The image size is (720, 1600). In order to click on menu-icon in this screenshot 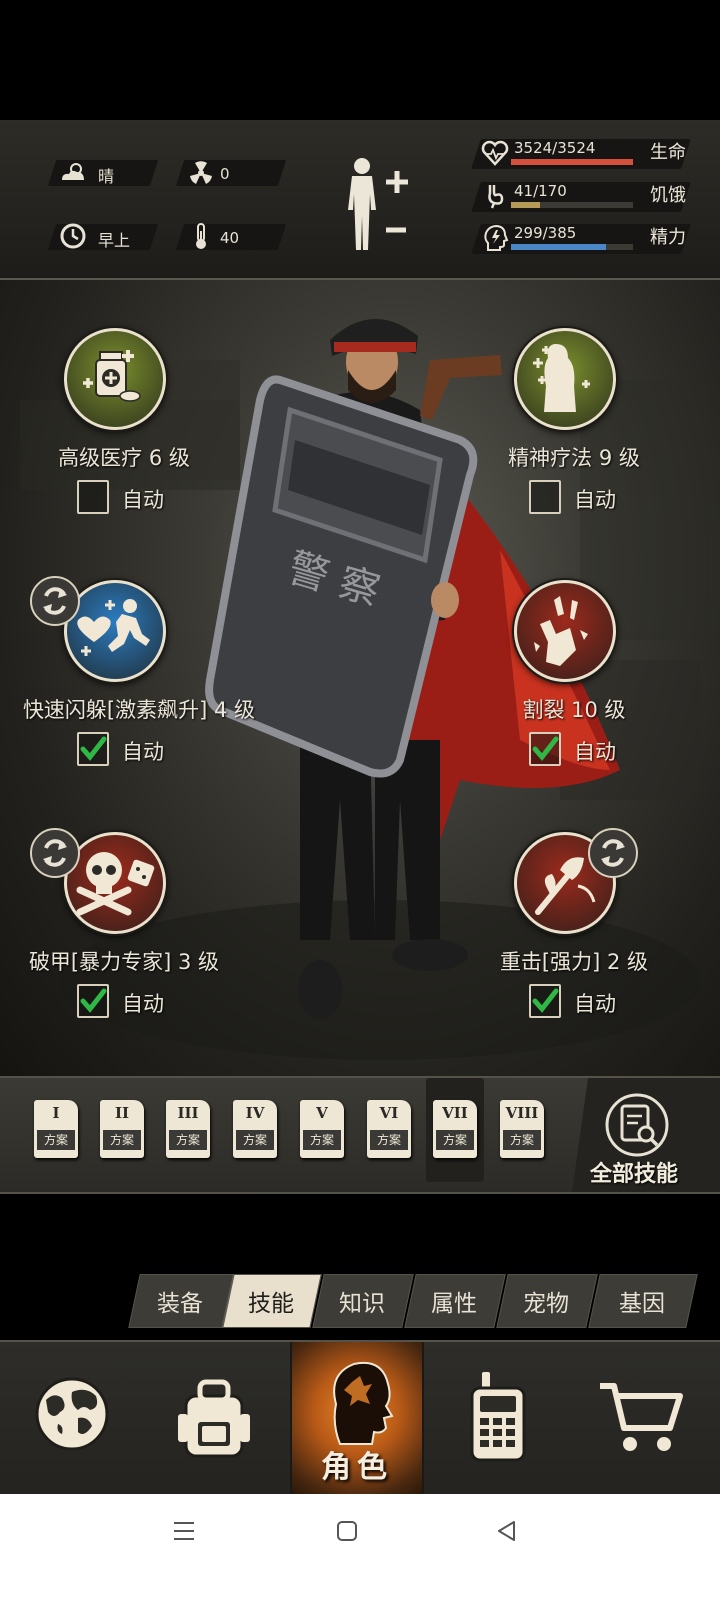, I will do `click(184, 1531)`.